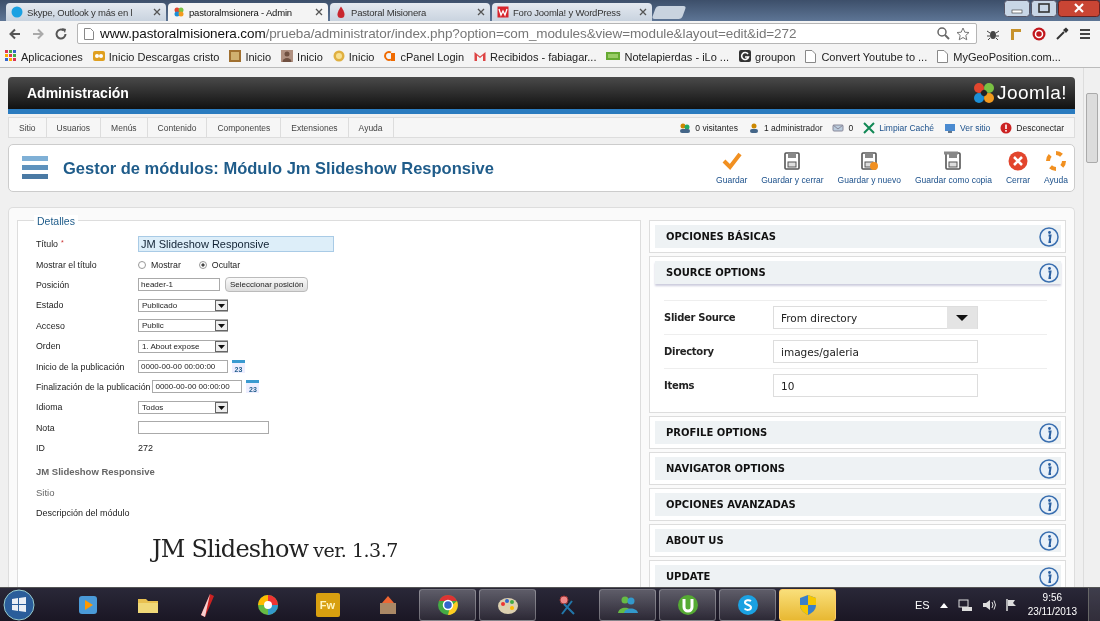 The height and width of the screenshot is (621, 1100). Describe the element at coordinates (183, 407) in the screenshot. I see `dropdown: Todos` at that location.